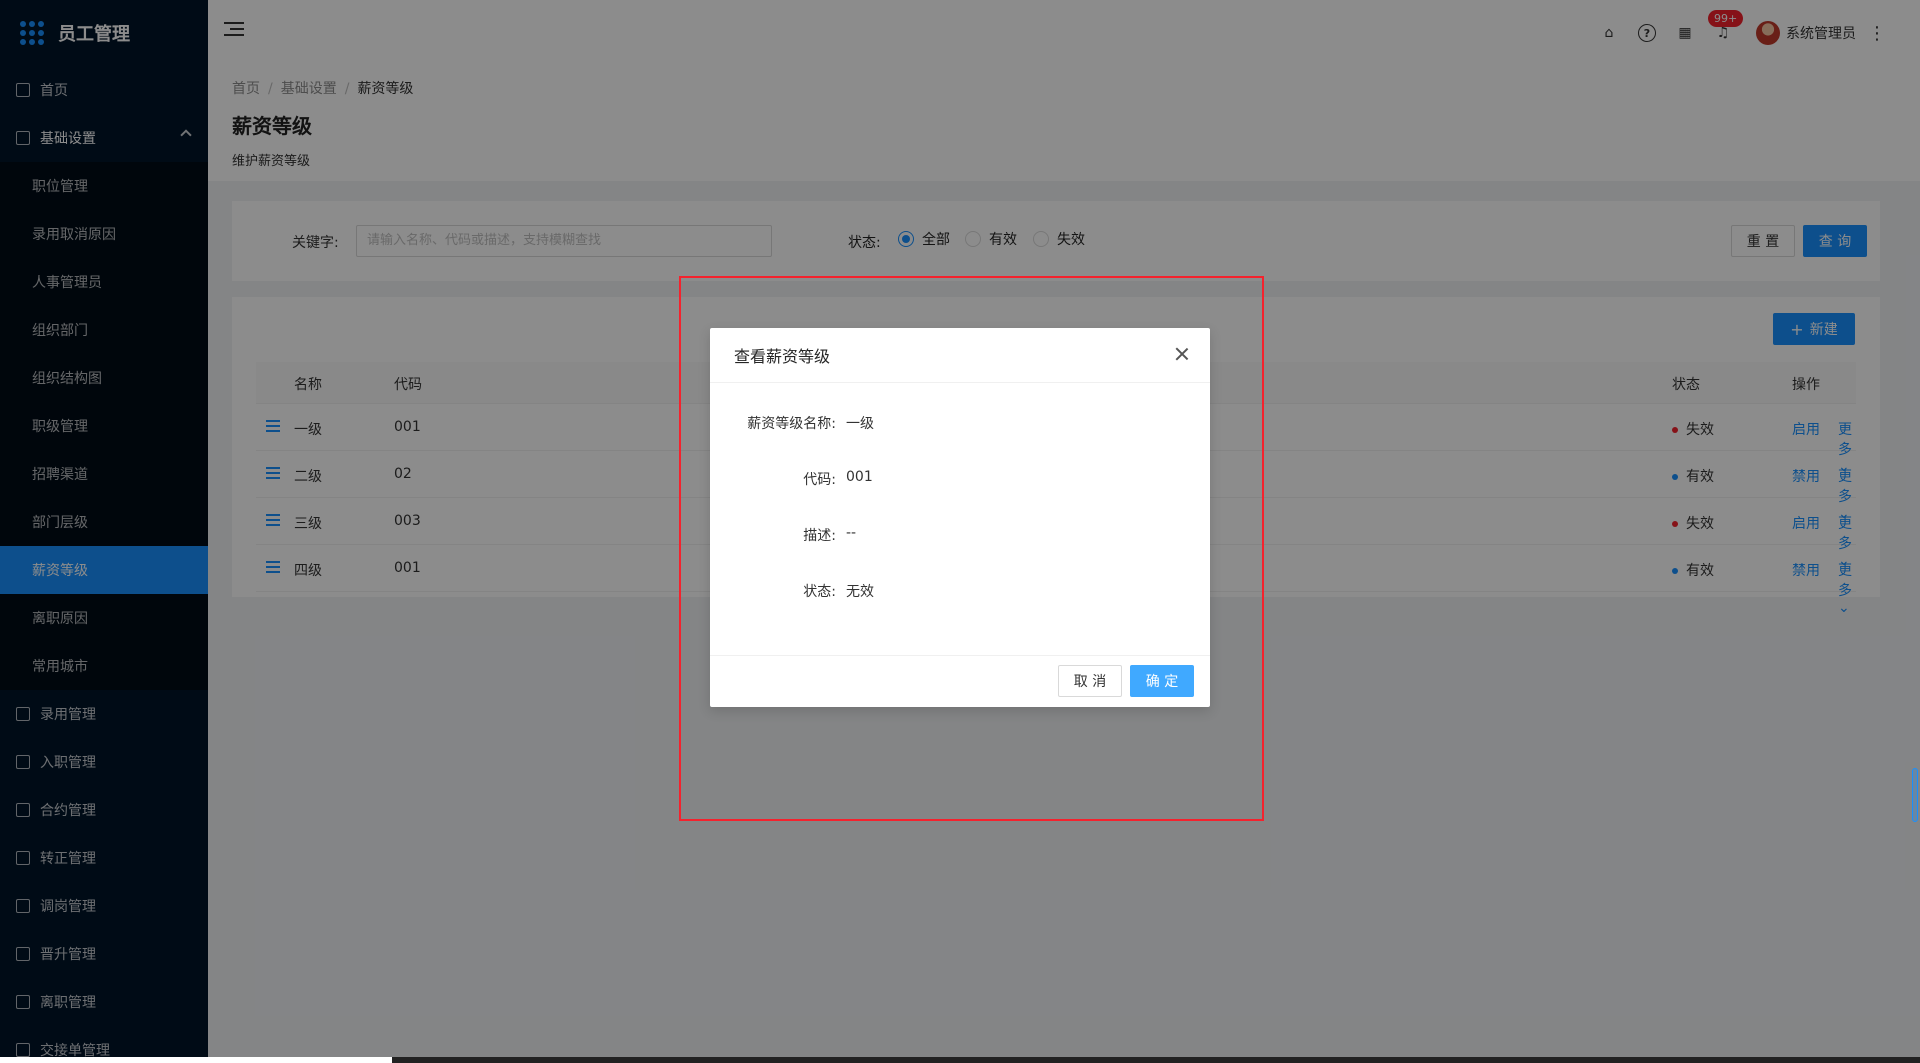 Image resolution: width=1920 pixels, height=1063 pixels. I want to click on bottom-bar, so click(960, 1060).